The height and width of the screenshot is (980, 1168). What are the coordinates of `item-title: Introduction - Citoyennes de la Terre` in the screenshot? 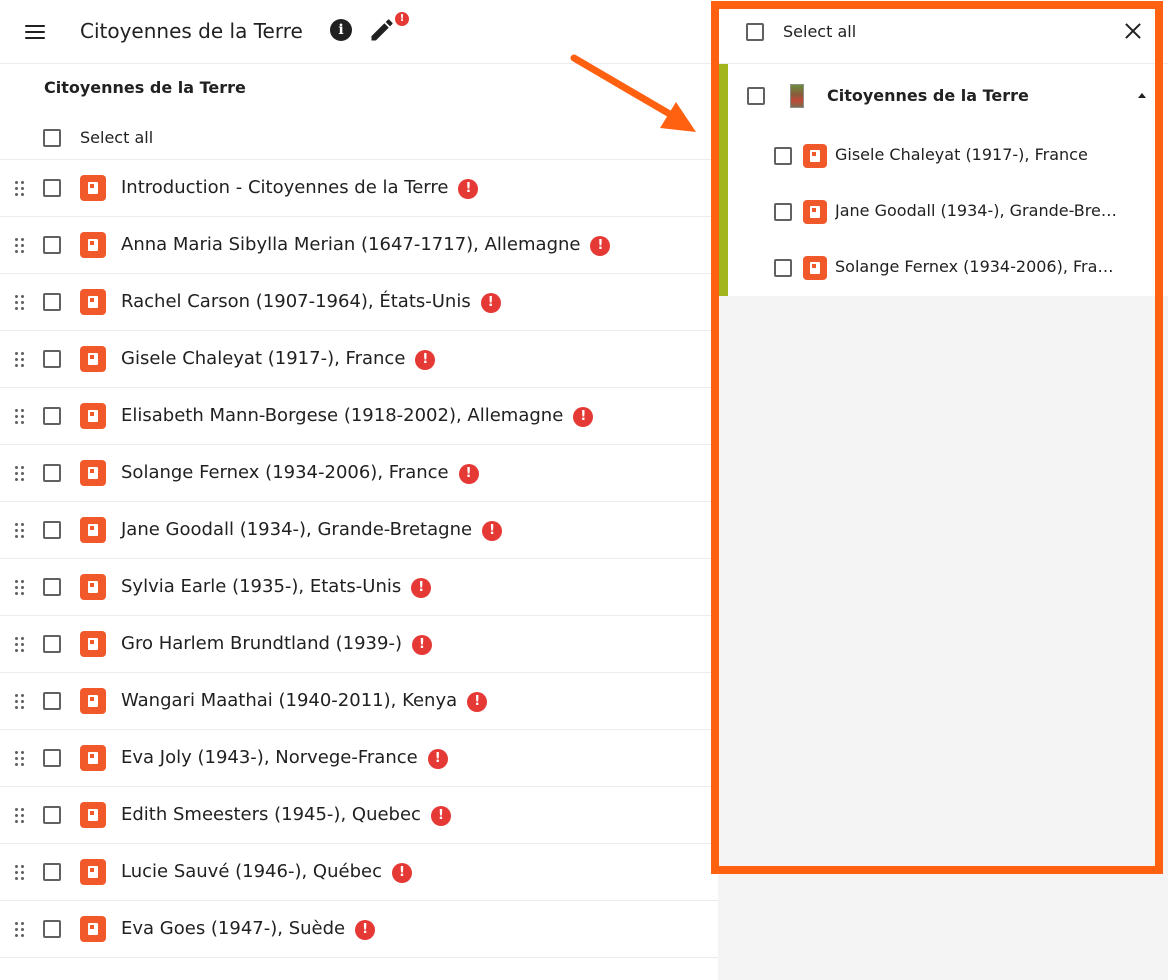 It's located at (285, 187).